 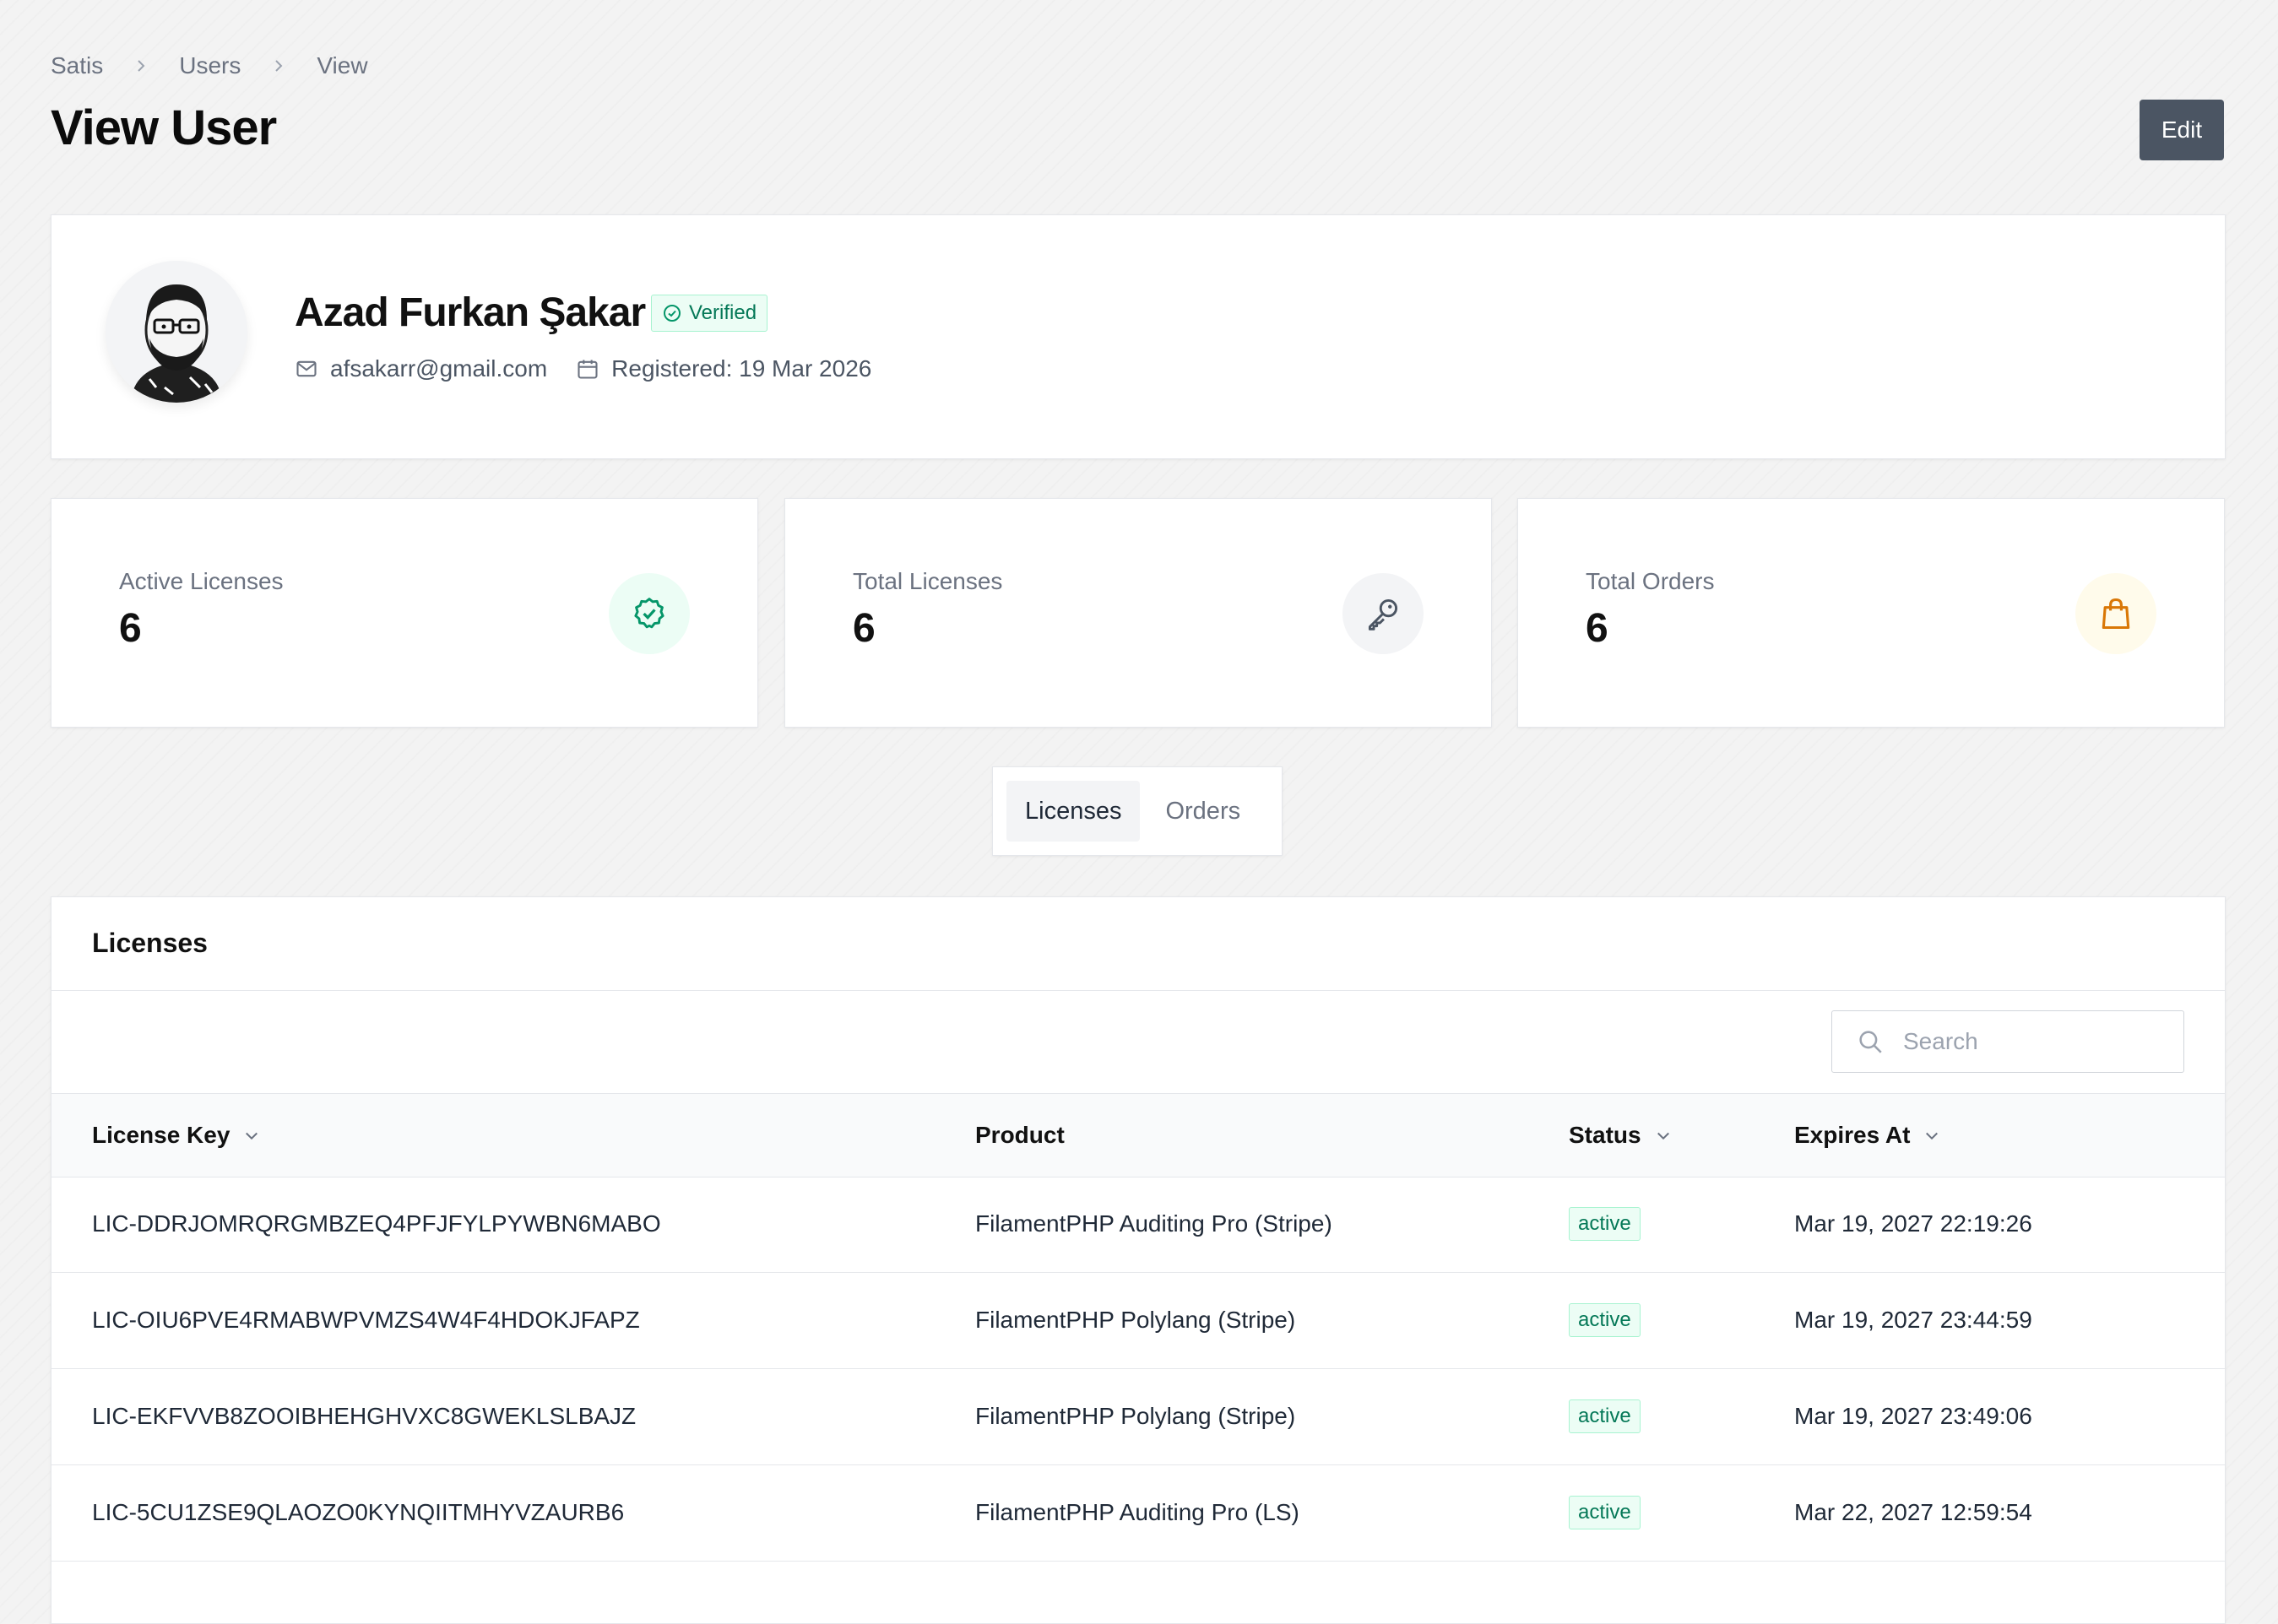 I want to click on breadcrumb-item-view: View, so click(x=342, y=65).